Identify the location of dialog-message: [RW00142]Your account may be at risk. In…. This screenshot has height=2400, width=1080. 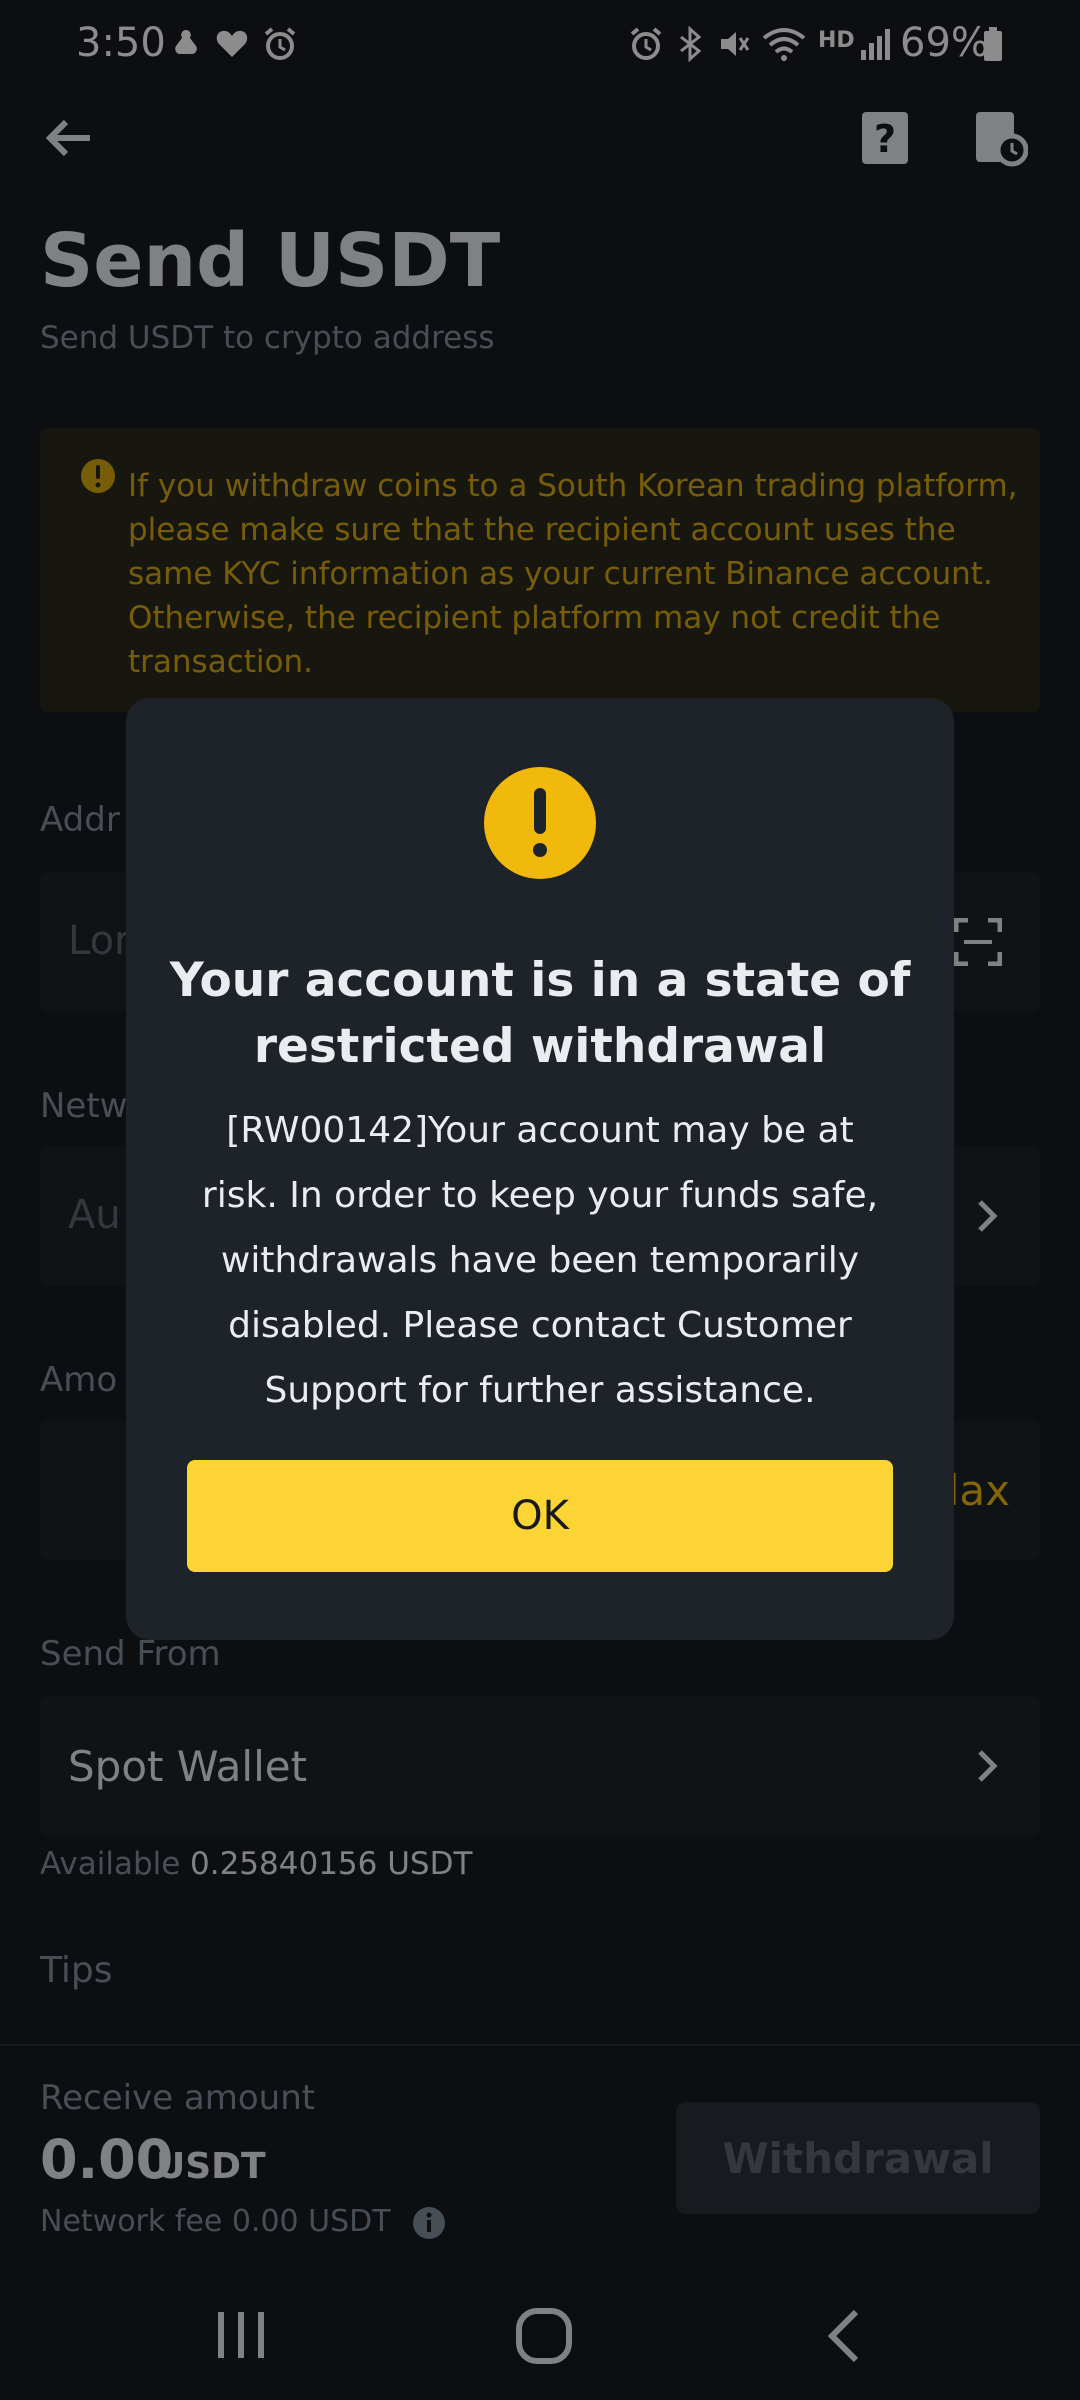
(540, 1260).